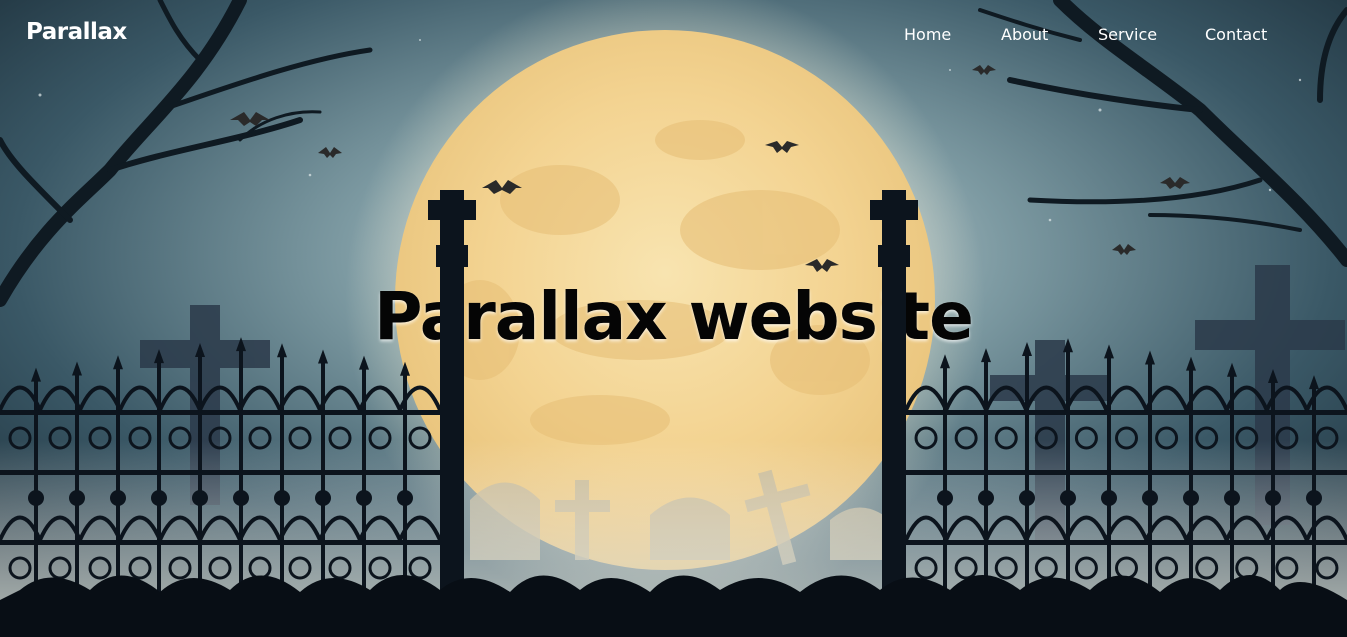 Image resolution: width=1347 pixels, height=637 pixels. I want to click on site-logo: Parallax, so click(76, 32).